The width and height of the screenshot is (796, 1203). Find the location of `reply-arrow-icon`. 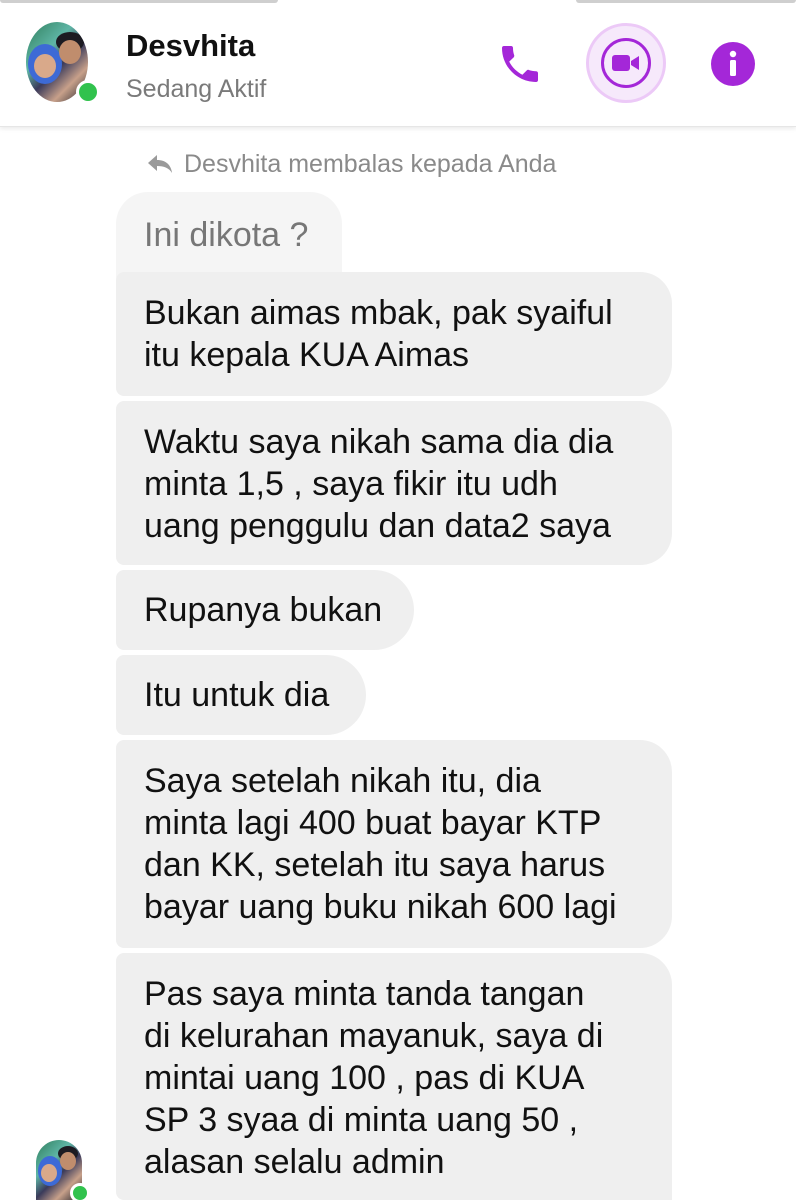

reply-arrow-icon is located at coordinates (160, 164).